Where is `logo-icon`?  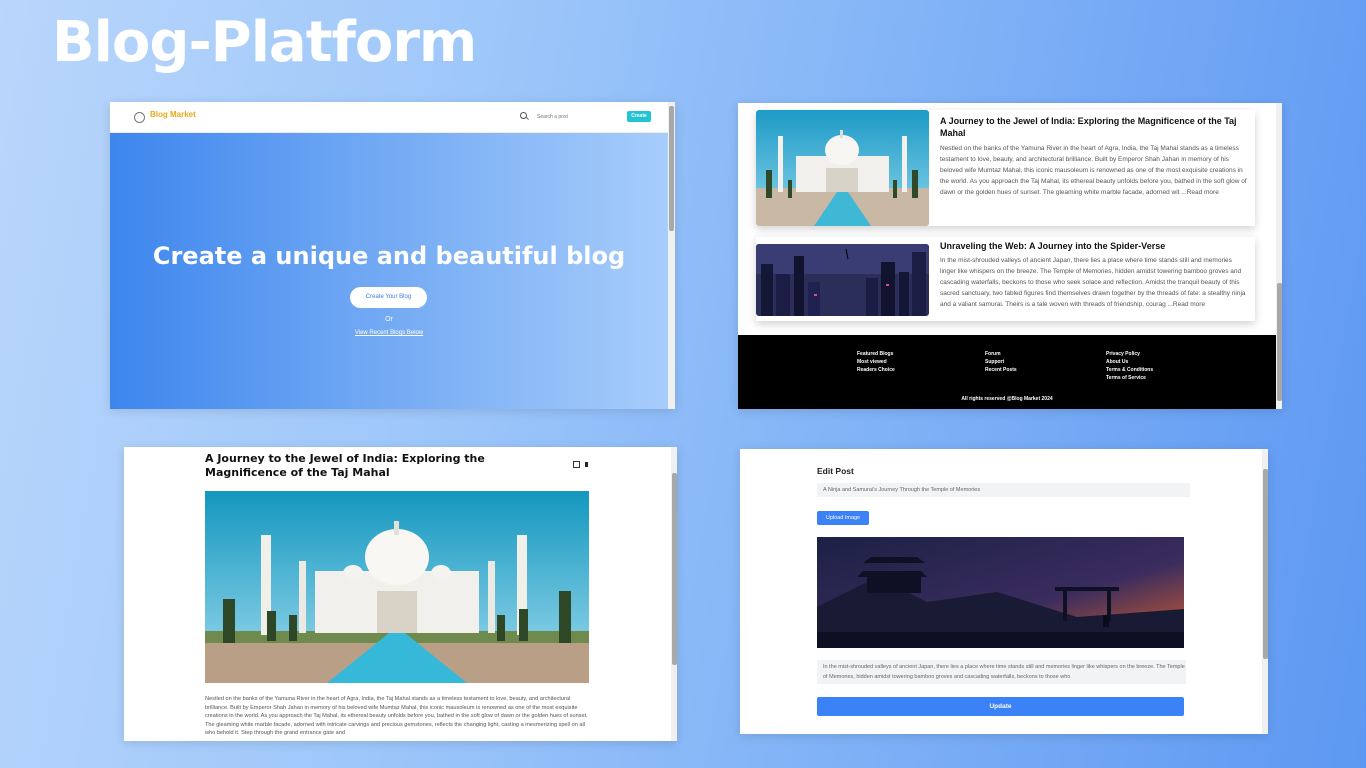 logo-icon is located at coordinates (139, 117).